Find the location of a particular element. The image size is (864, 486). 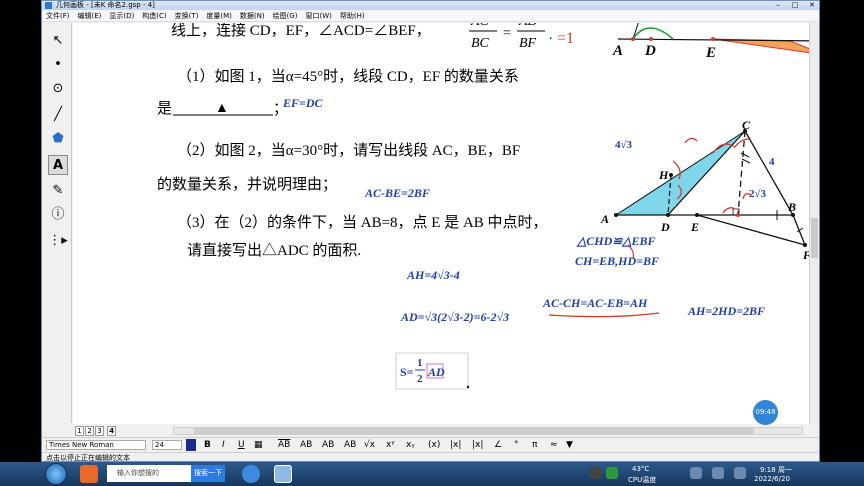

subscript-button: xᵧ is located at coordinates (410, 445).